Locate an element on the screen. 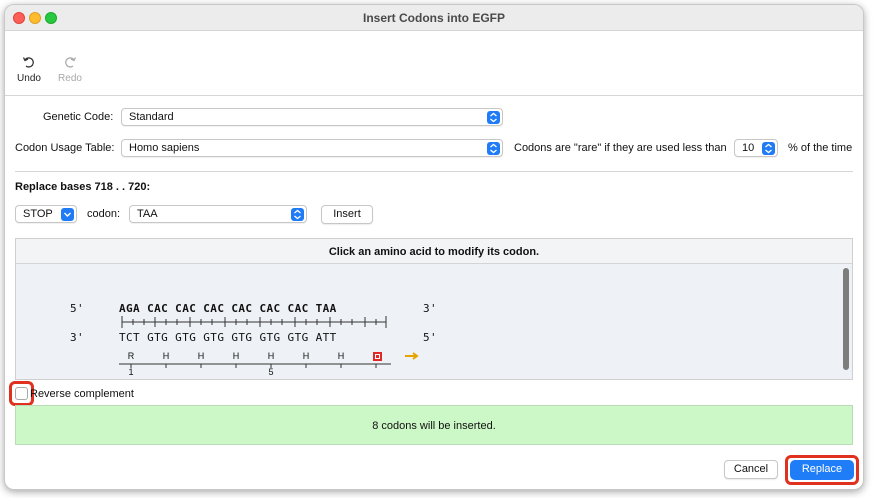 This screenshot has width=874, height=498. redo-button: Redo is located at coordinates (70, 69).